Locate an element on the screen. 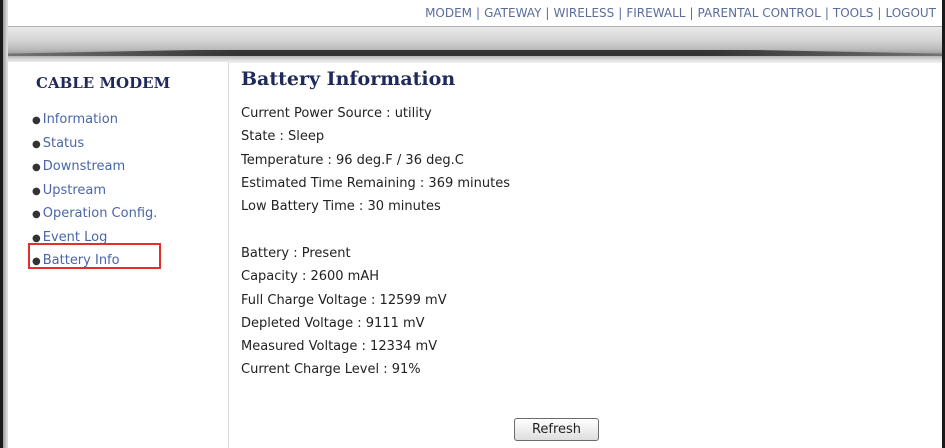  sidebar-item-upstream: ● Upstream is located at coordinates (94, 191).